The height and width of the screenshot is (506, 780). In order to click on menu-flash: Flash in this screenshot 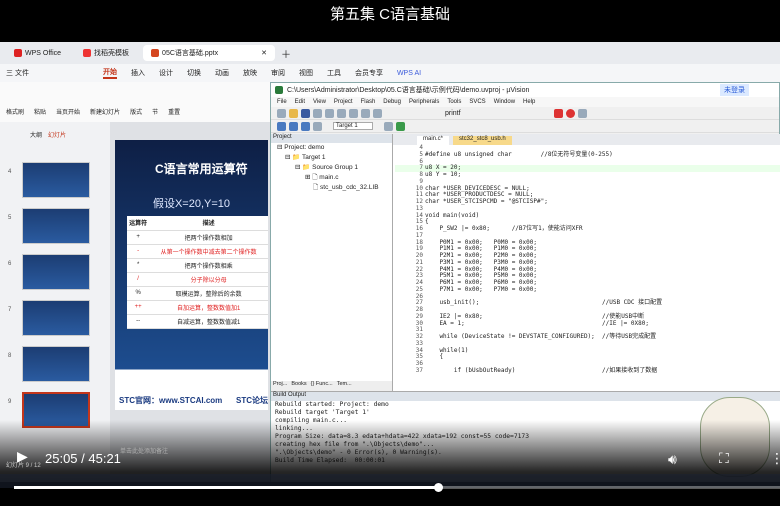, I will do `click(368, 102)`.